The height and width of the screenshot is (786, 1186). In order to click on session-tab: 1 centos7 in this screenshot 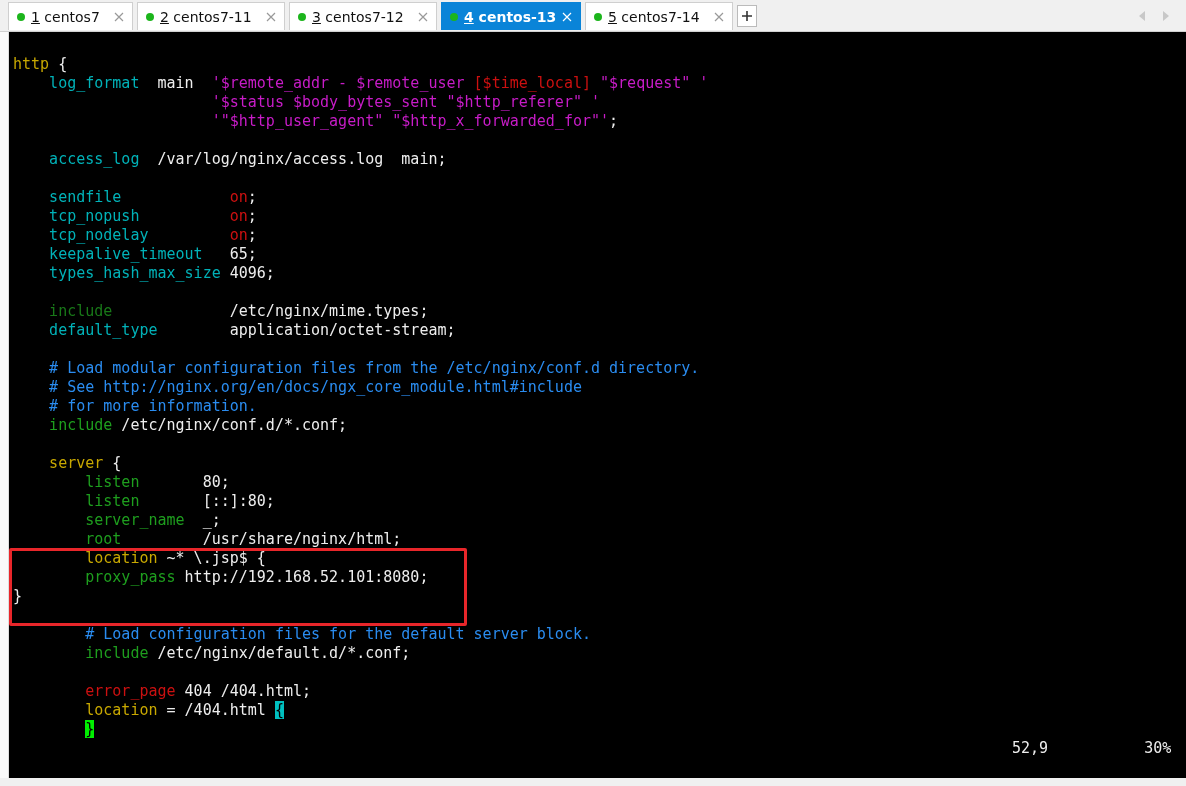, I will do `click(70, 16)`.